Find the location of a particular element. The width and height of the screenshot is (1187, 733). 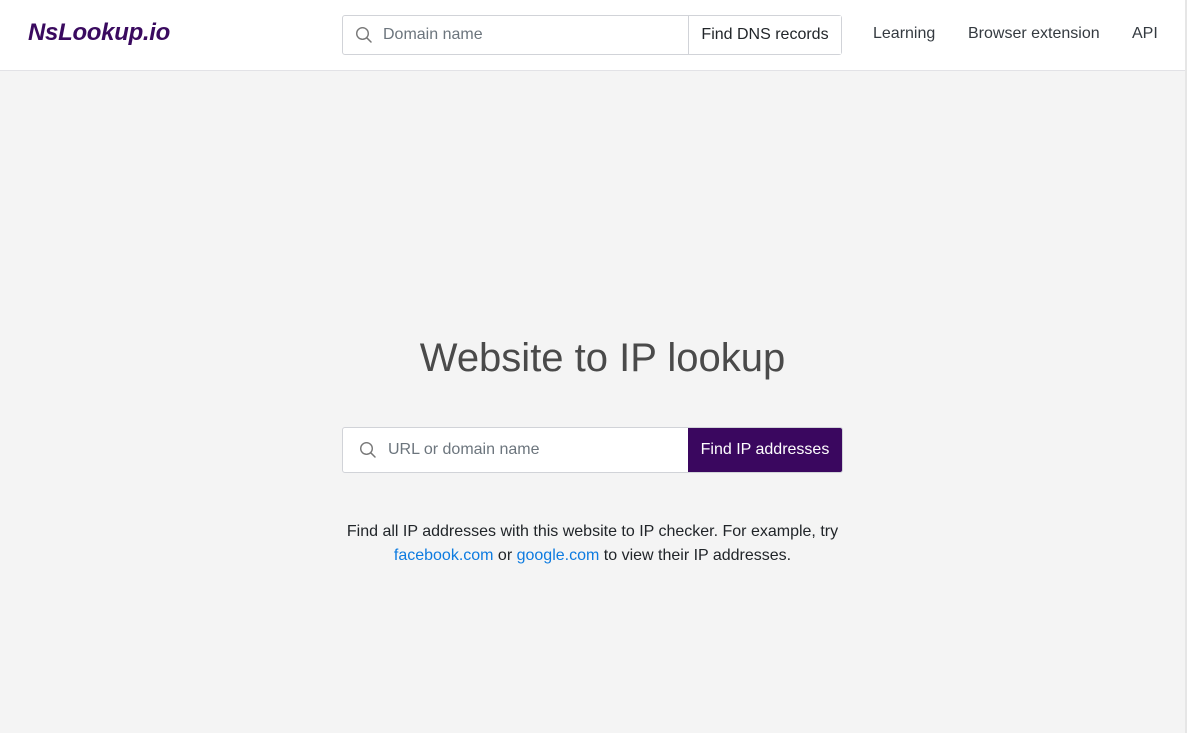

description-tail: to view their IP addresses. is located at coordinates (695, 555).